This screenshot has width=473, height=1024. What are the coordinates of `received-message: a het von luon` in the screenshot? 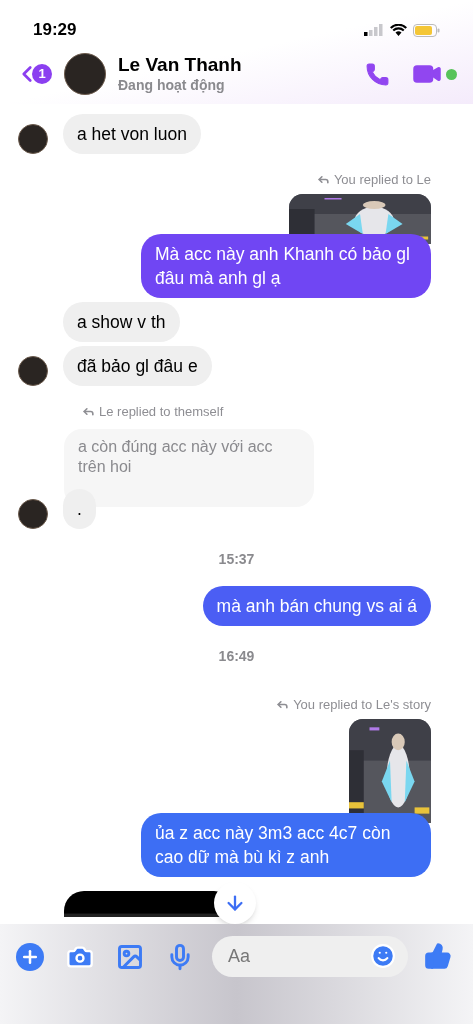 It's located at (132, 134).